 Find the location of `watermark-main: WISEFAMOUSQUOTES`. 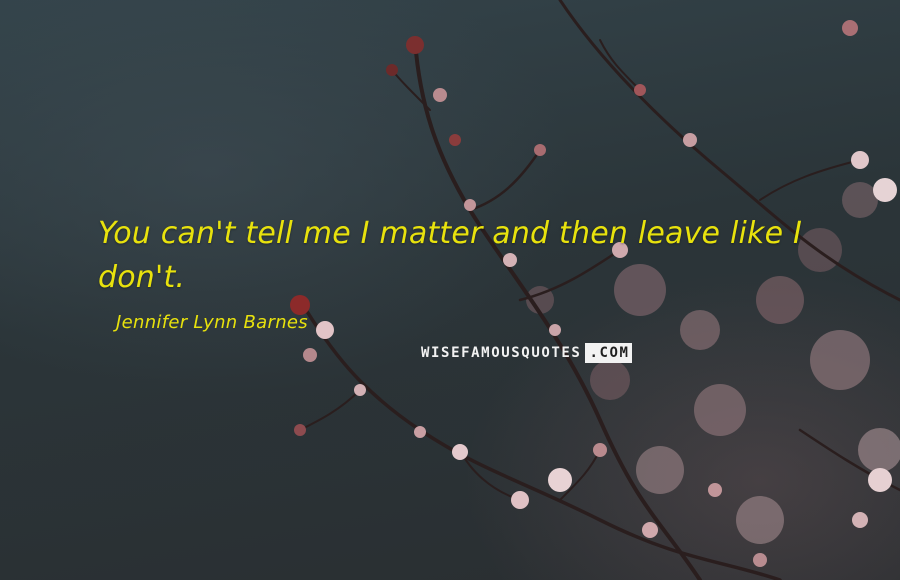

watermark-main: WISEFAMOUSQUOTES is located at coordinates (501, 353).